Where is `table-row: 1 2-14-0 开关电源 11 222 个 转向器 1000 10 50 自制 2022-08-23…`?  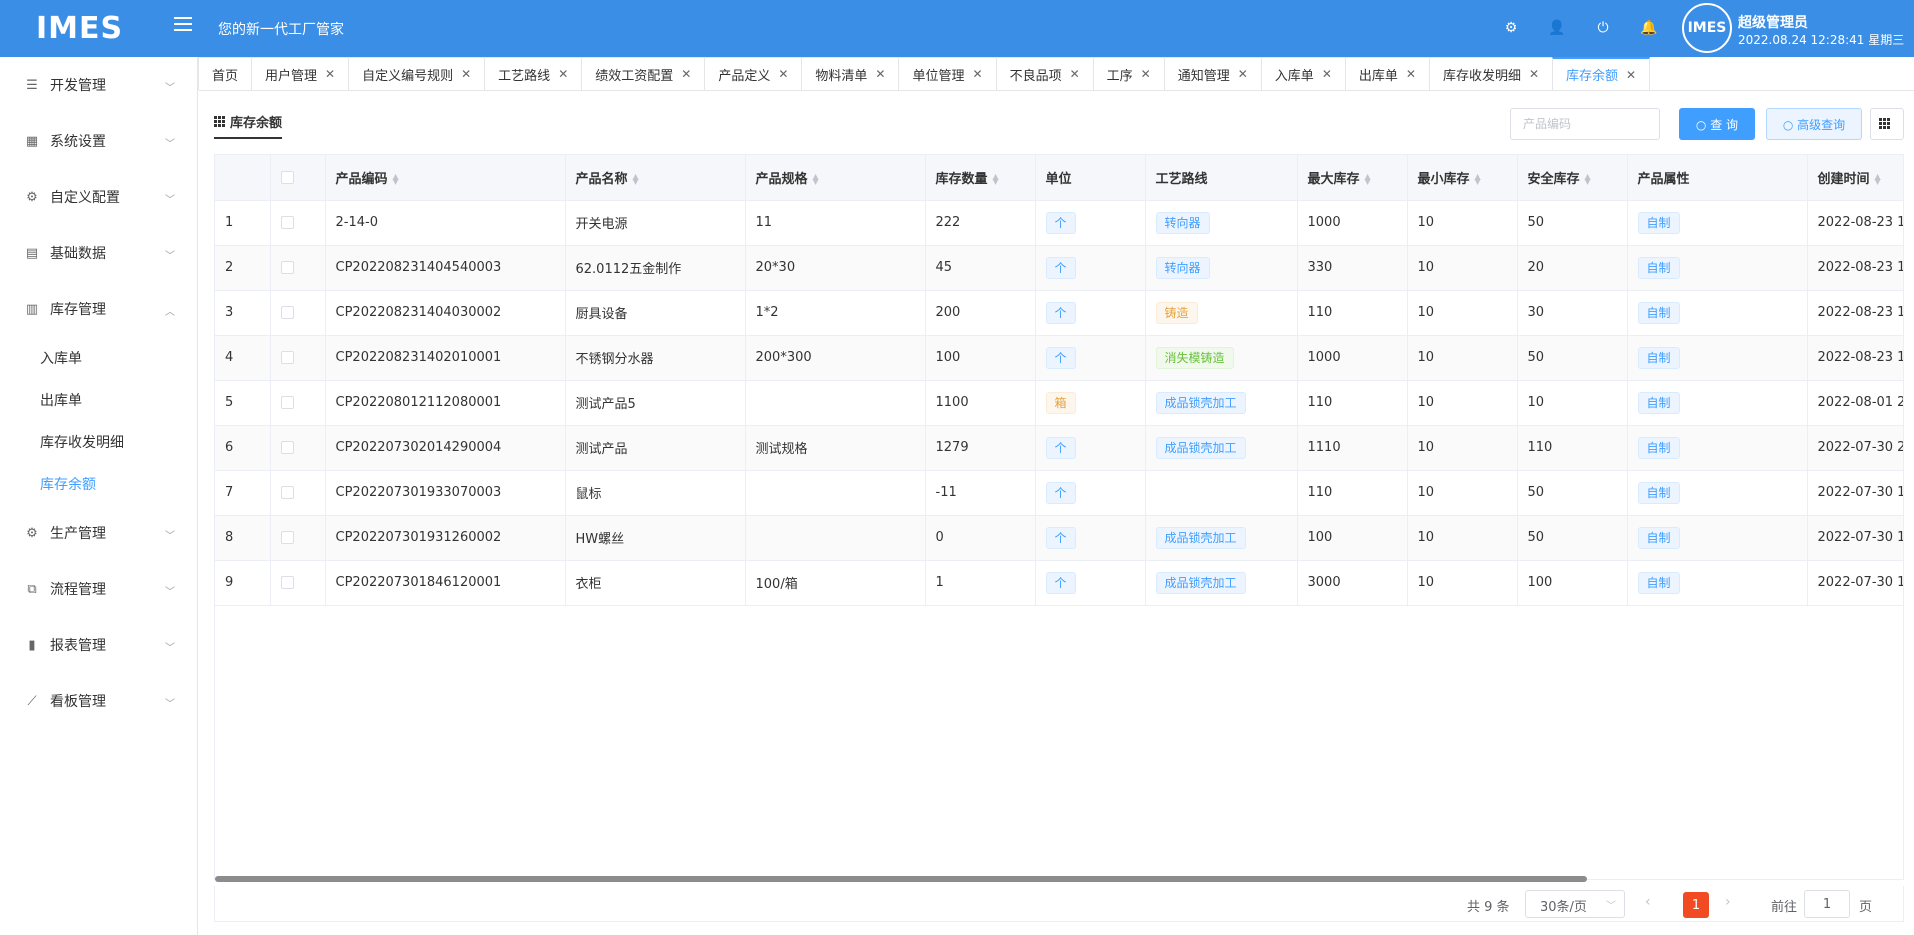 table-row: 1 2-14-0 开关电源 11 222 个 转向器 1000 10 50 自制 2022-08-23… is located at coordinates (1059, 223).